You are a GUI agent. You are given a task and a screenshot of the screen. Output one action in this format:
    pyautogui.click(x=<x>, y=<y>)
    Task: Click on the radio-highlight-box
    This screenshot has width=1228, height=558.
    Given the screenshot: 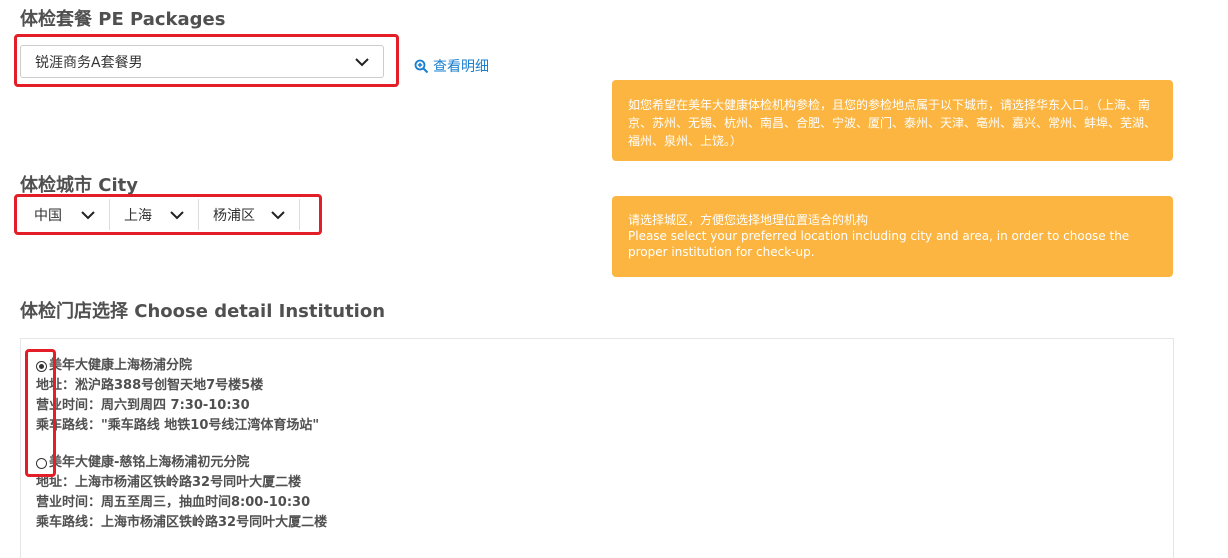 What is the action you would take?
    pyautogui.click(x=40, y=413)
    